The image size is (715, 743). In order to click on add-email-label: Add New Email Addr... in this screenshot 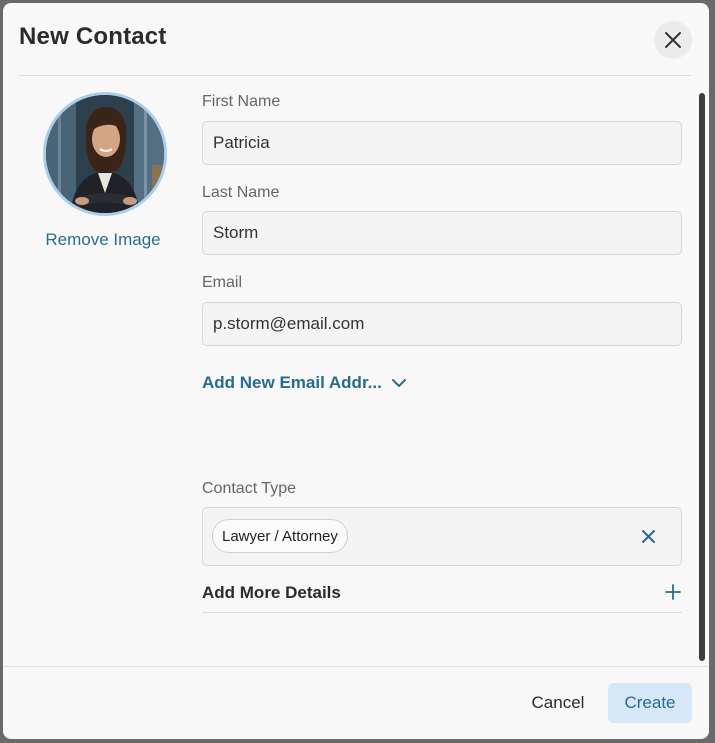, I will do `click(292, 382)`.